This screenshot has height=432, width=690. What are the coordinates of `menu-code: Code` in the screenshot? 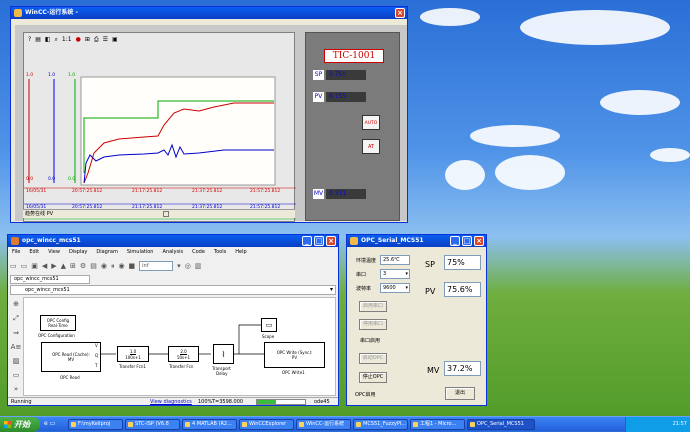 It's located at (198, 253).